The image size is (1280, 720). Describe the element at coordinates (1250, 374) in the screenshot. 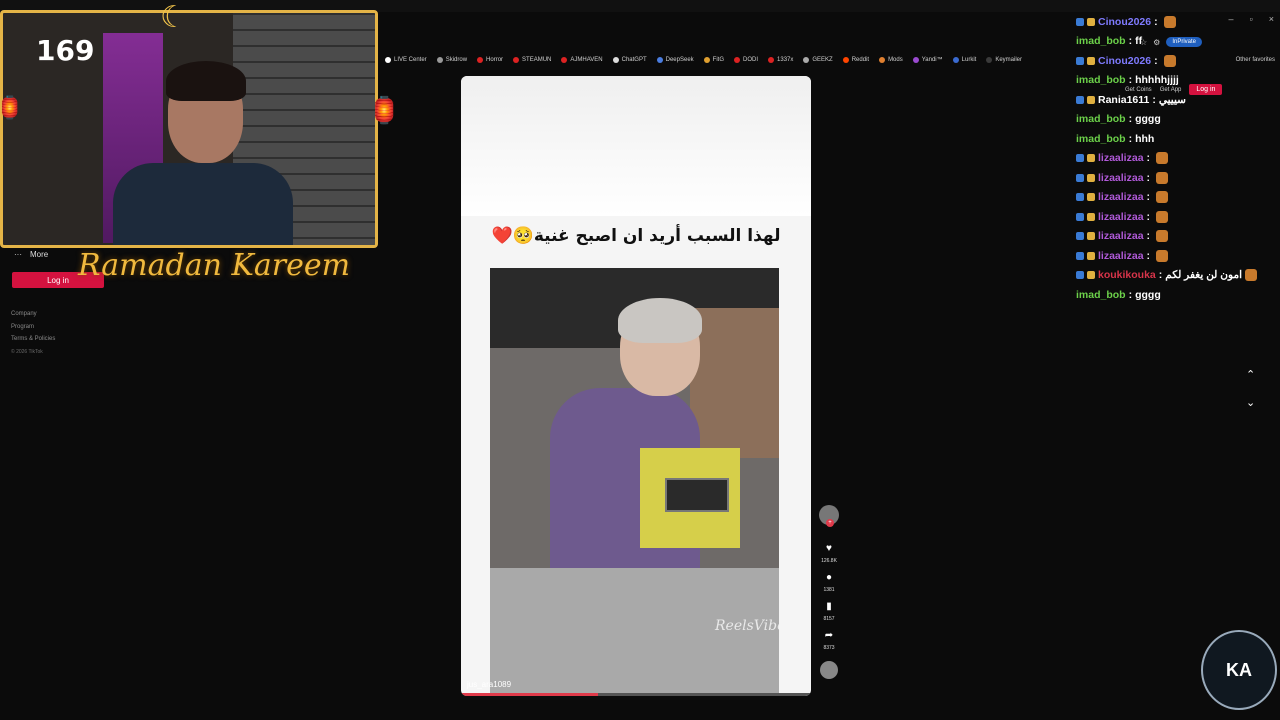

I see `chevron-up-icon: ⌃` at that location.